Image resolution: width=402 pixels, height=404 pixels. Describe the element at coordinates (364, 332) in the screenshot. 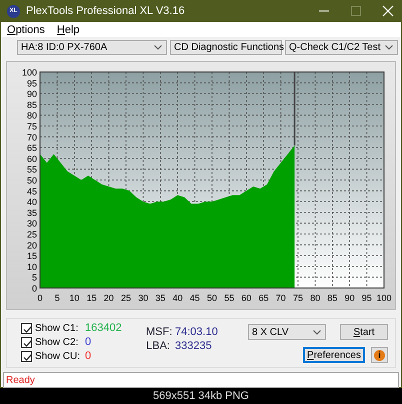

I see `start-button: Start` at that location.